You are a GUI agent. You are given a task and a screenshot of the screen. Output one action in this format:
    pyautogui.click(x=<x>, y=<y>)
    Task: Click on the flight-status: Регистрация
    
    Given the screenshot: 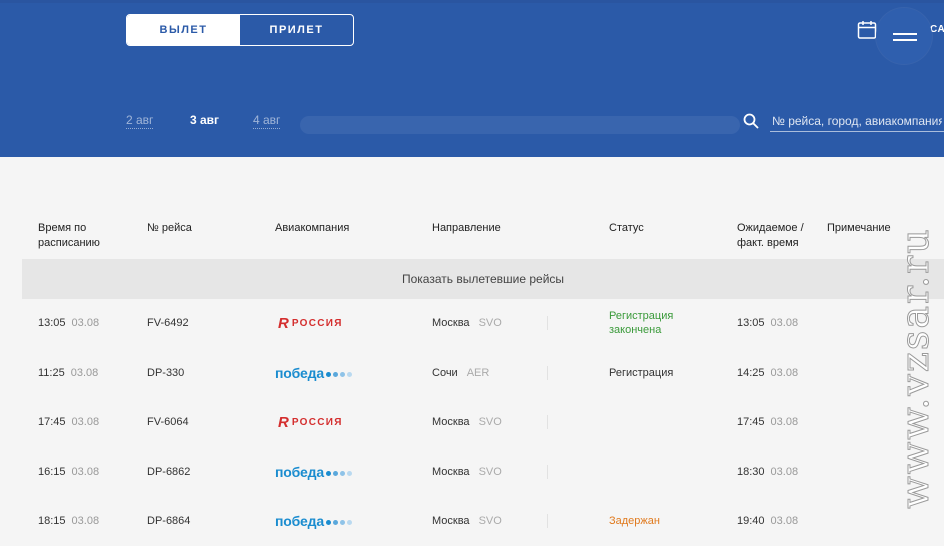 What is the action you would take?
    pyautogui.click(x=641, y=373)
    